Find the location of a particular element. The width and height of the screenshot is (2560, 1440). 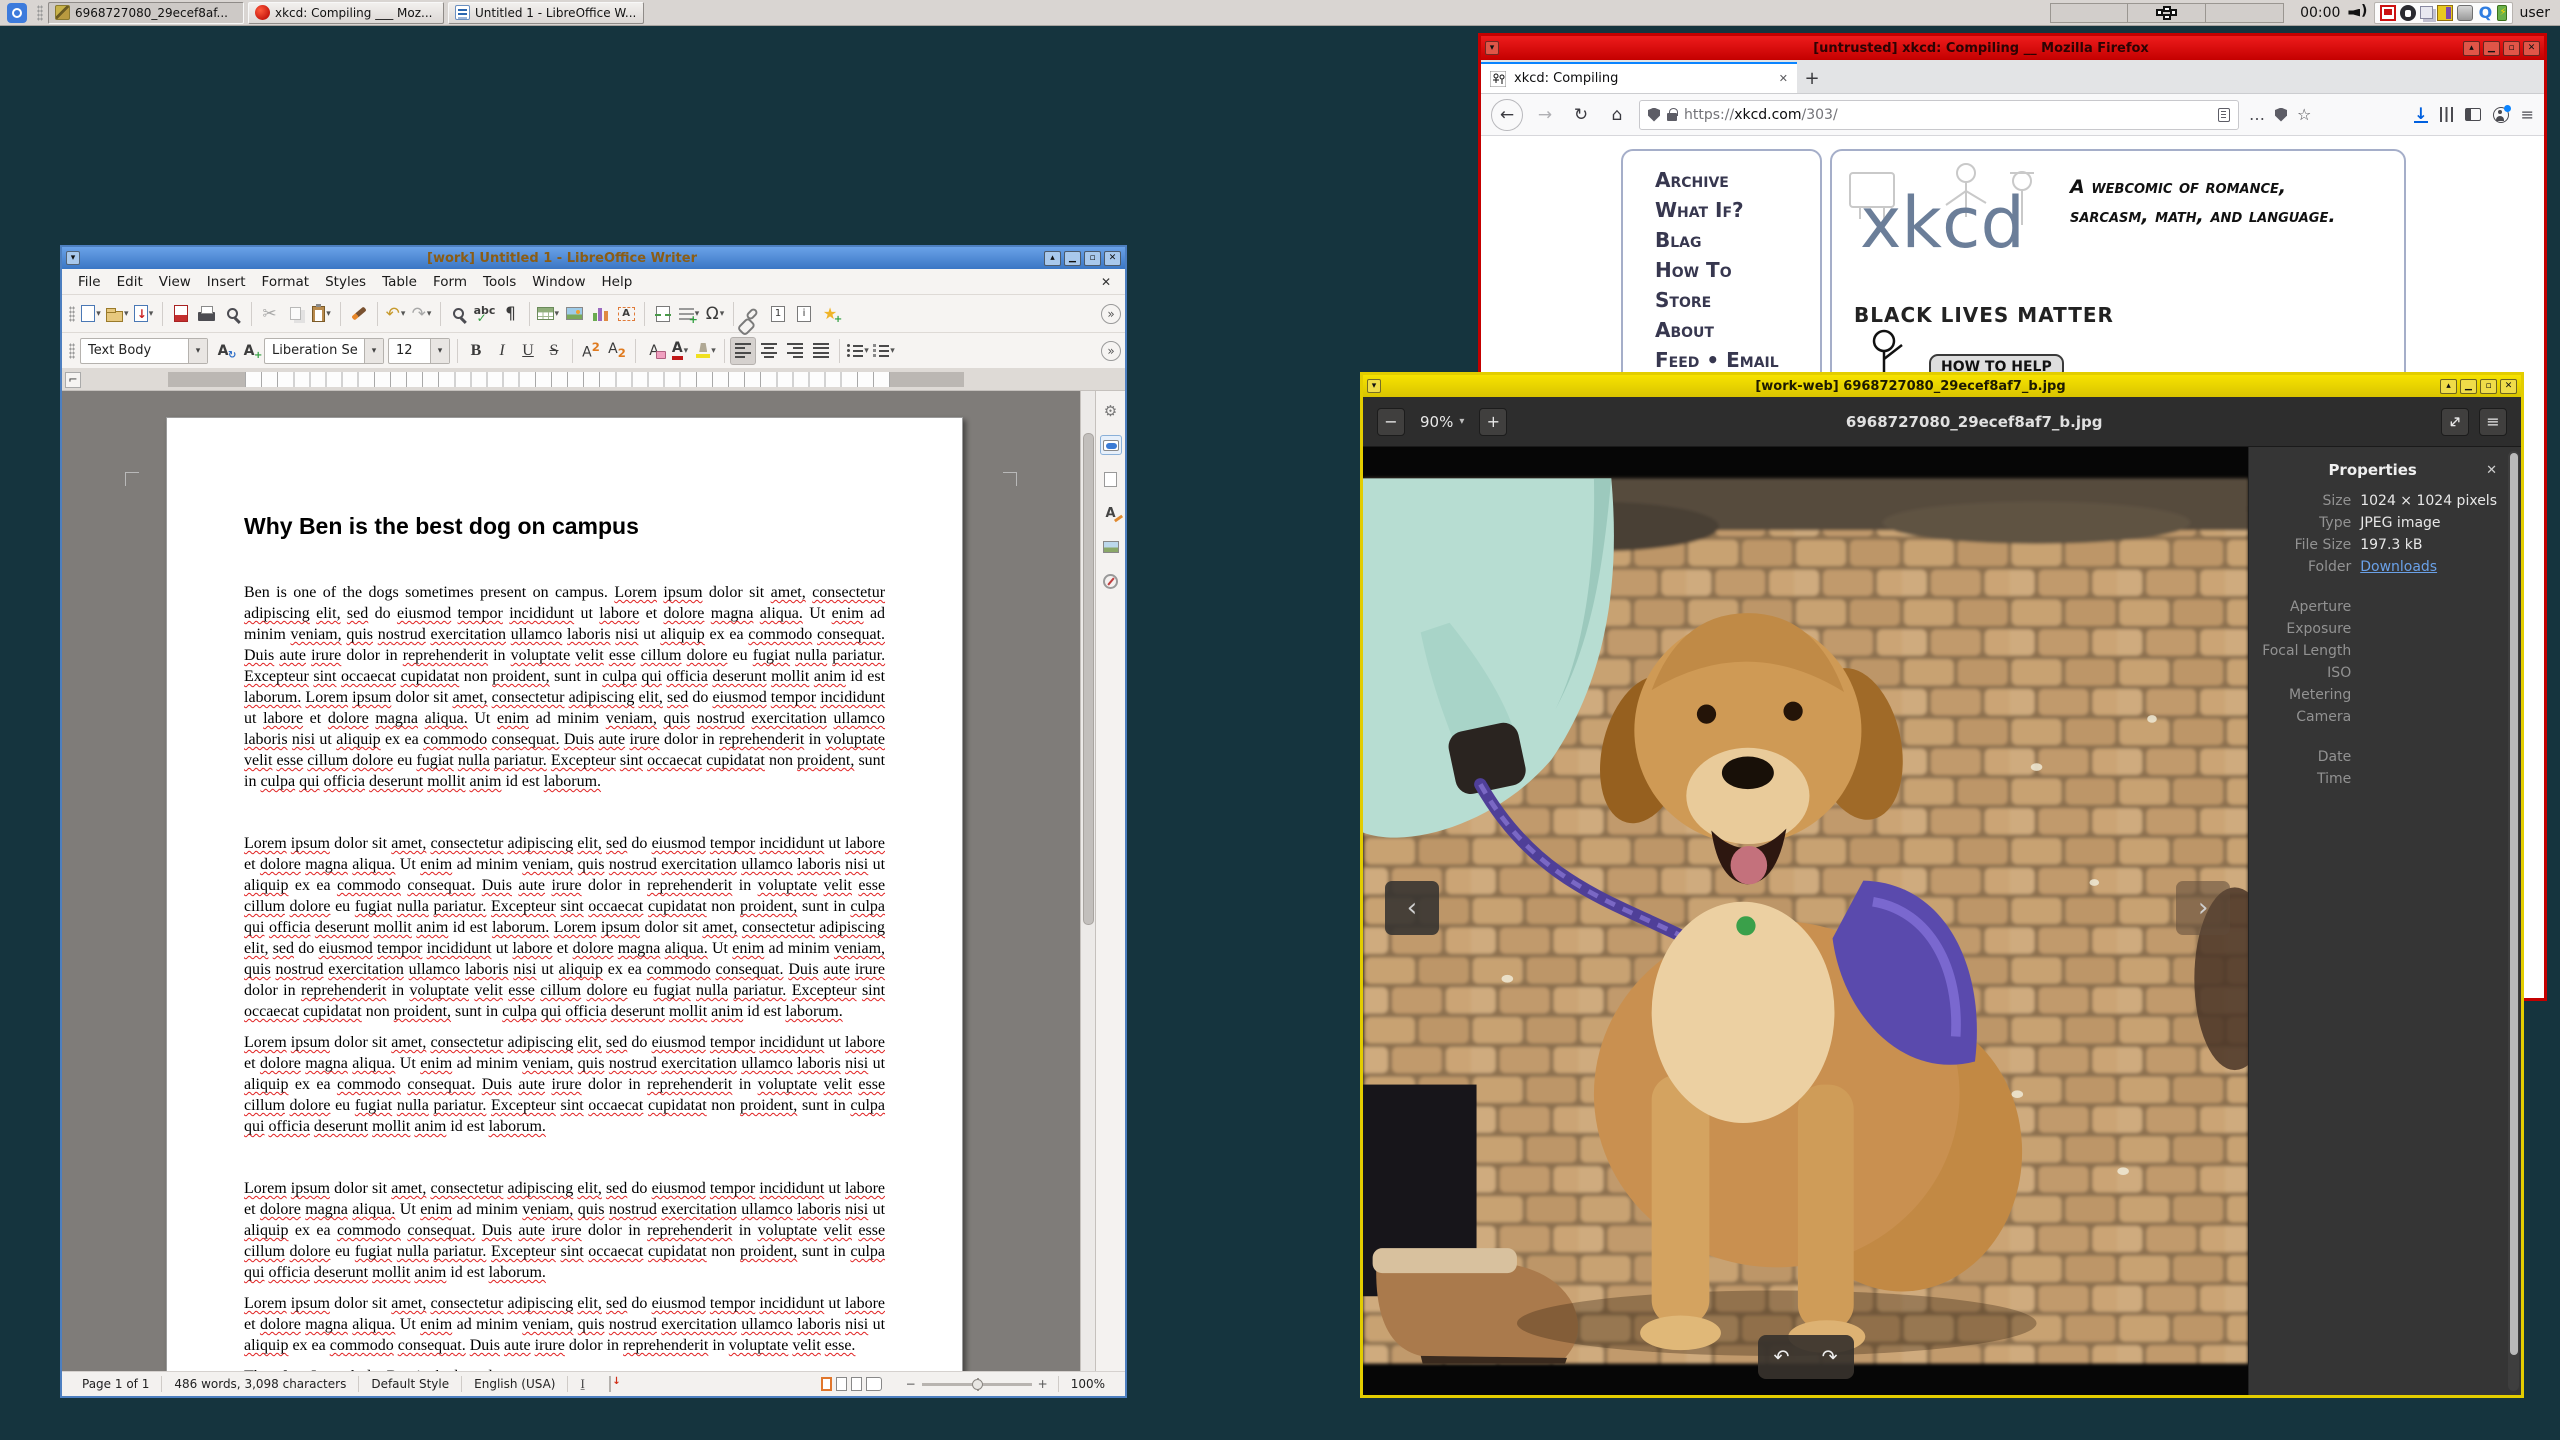

start-menu-button is located at coordinates (17, 13).